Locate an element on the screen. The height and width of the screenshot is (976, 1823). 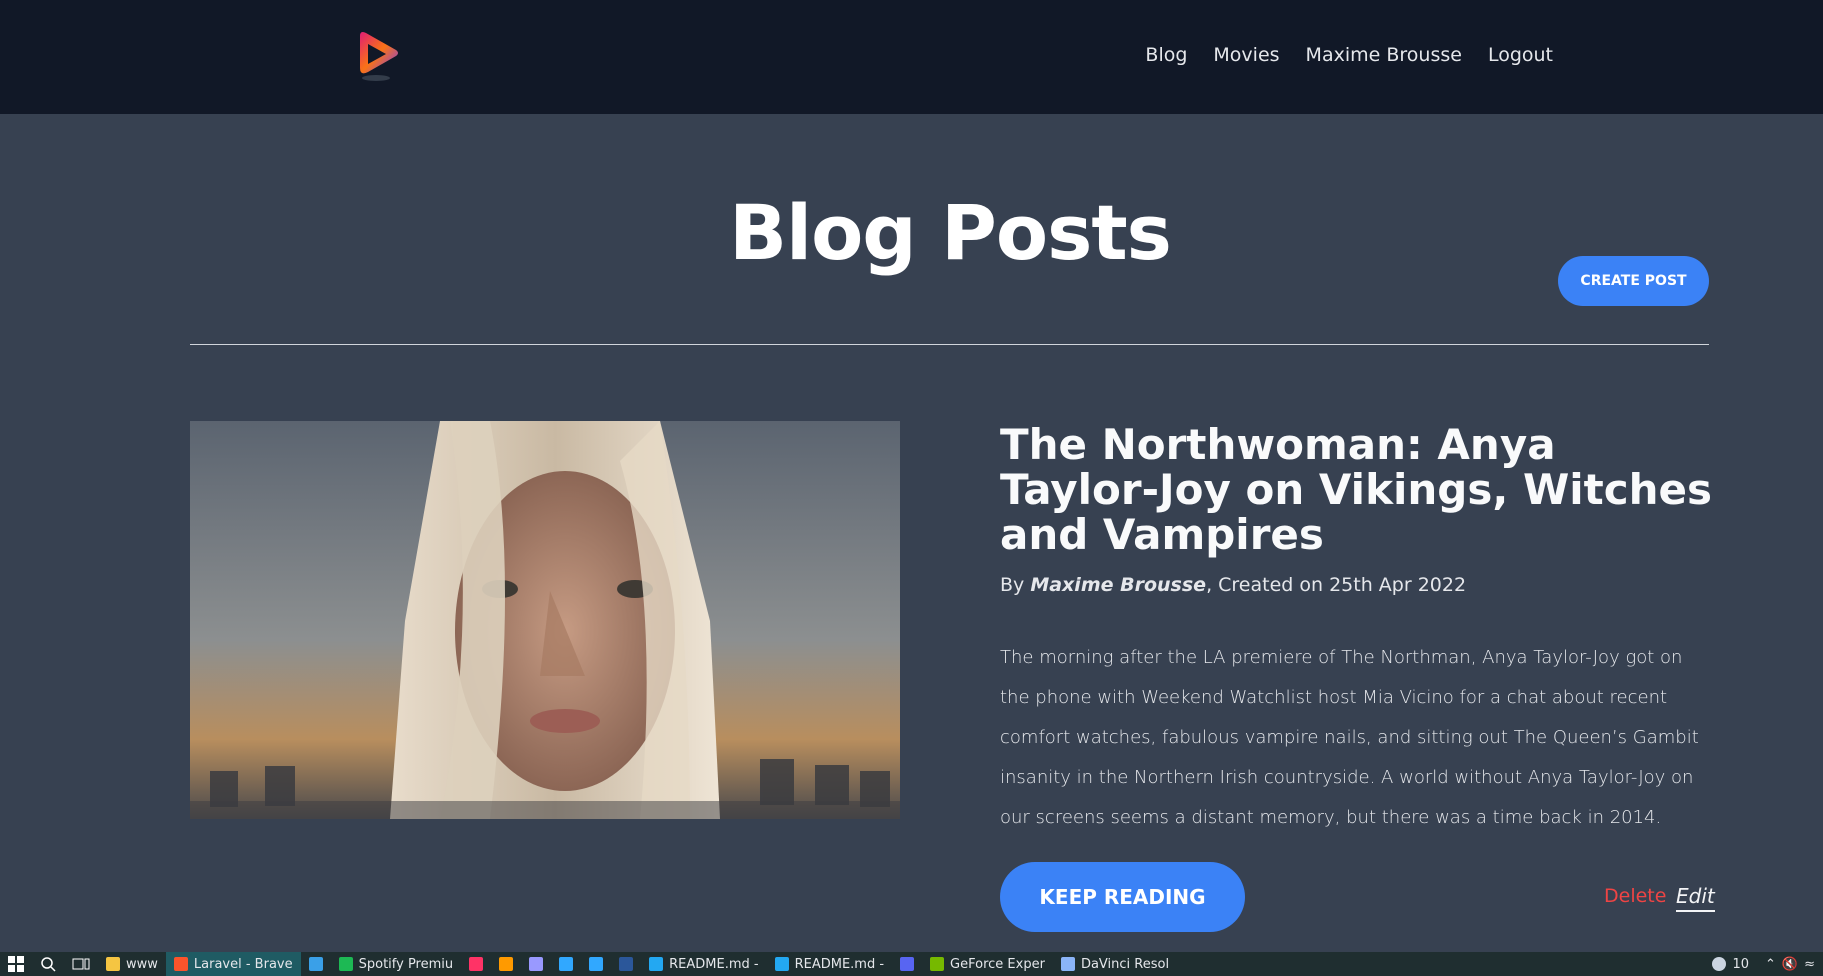
wifi-icon: ≈ is located at coordinates (1809, 964).